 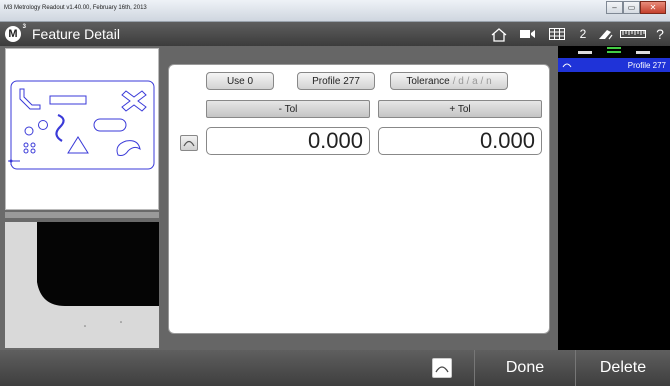 What do you see at coordinates (614, 198) in the screenshot?
I see `feature-list: Profile 277` at bounding box center [614, 198].